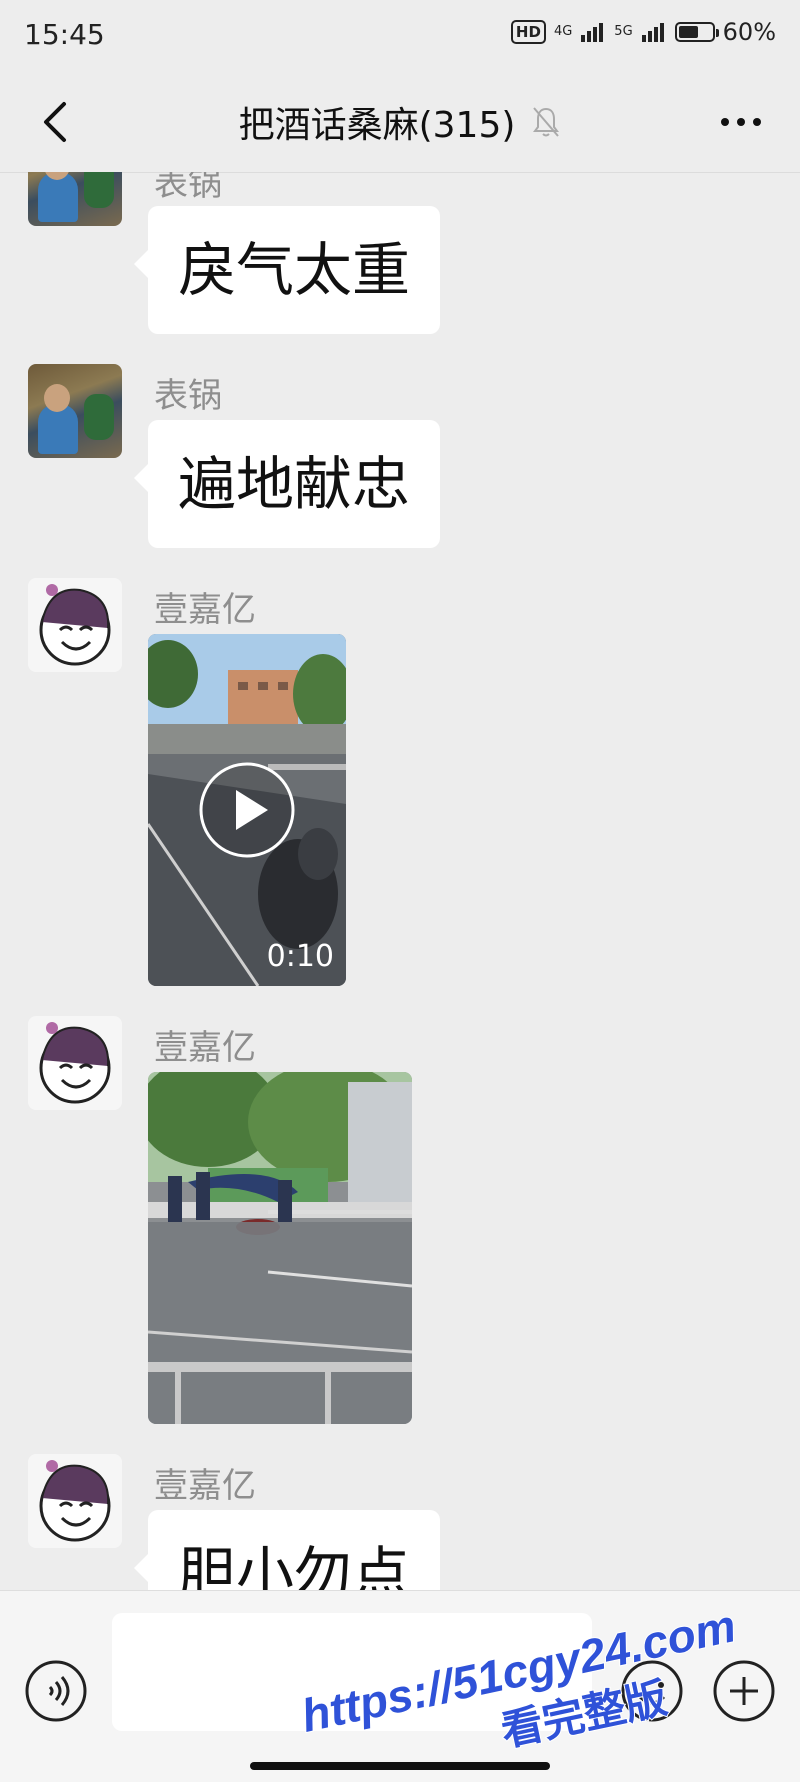 The image size is (800, 1782). Describe the element at coordinates (400, 1766) in the screenshot. I see `home-indicator` at that location.